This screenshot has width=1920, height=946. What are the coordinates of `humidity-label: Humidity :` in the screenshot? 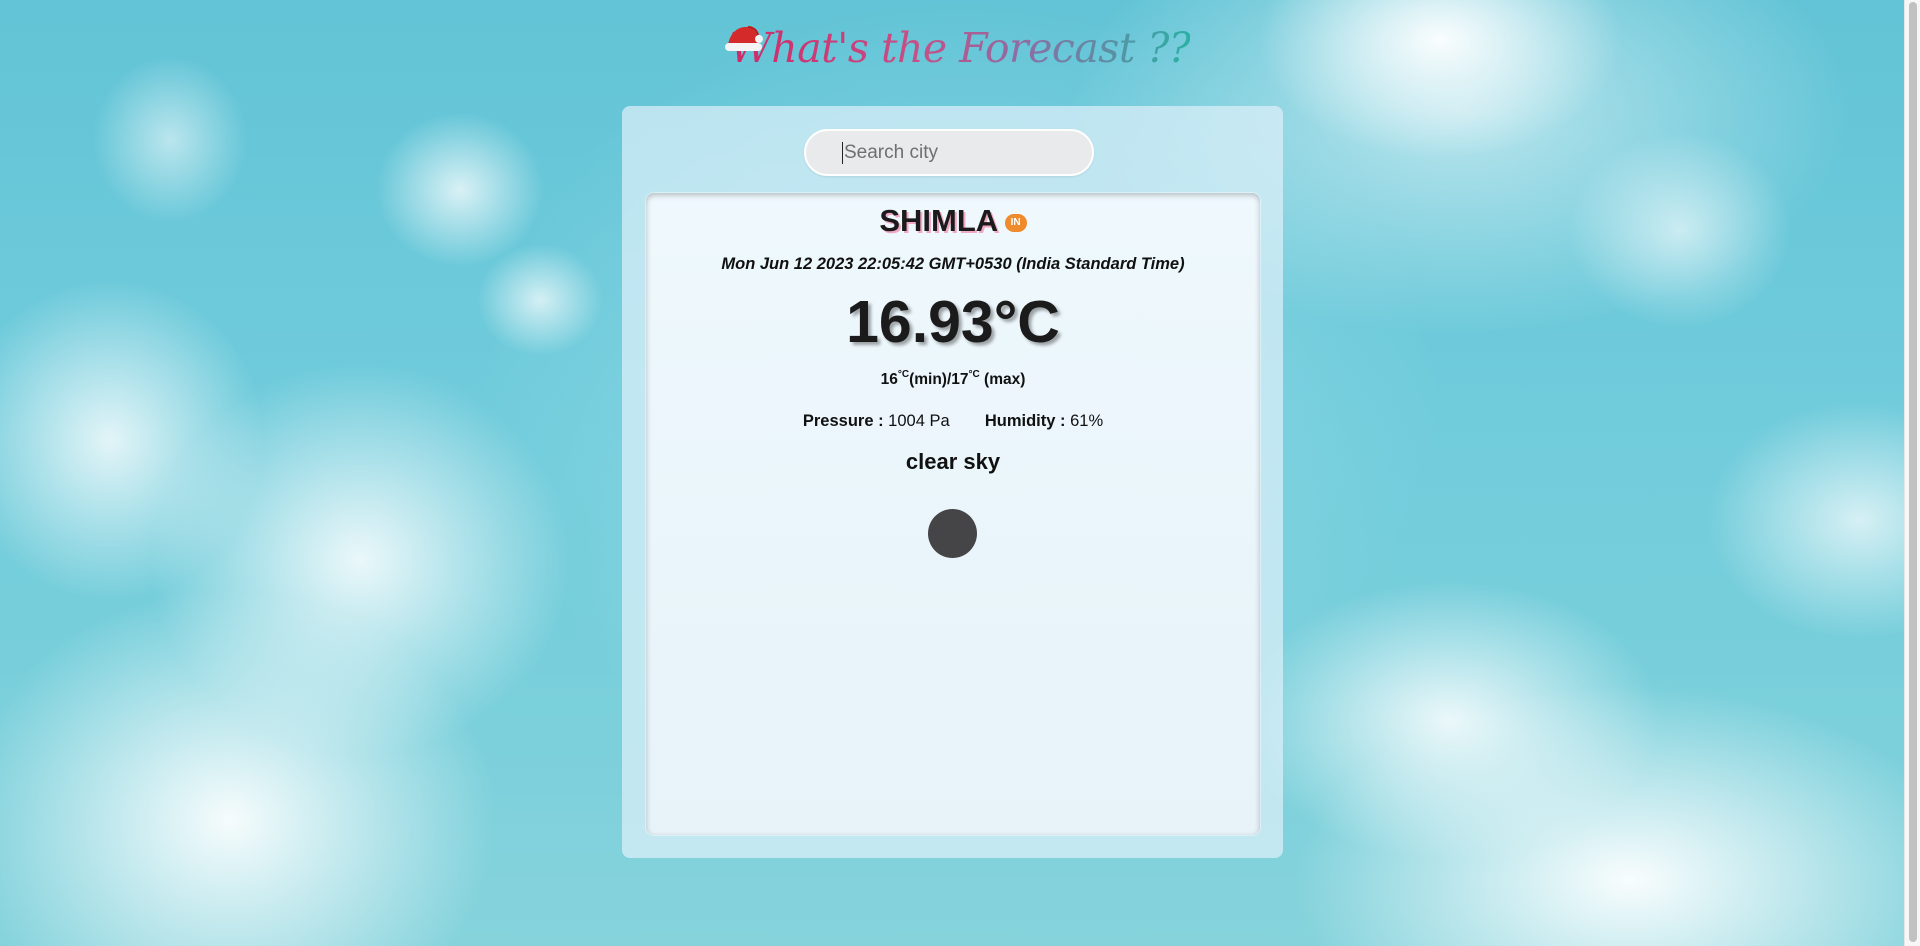 It's located at (1025, 421).